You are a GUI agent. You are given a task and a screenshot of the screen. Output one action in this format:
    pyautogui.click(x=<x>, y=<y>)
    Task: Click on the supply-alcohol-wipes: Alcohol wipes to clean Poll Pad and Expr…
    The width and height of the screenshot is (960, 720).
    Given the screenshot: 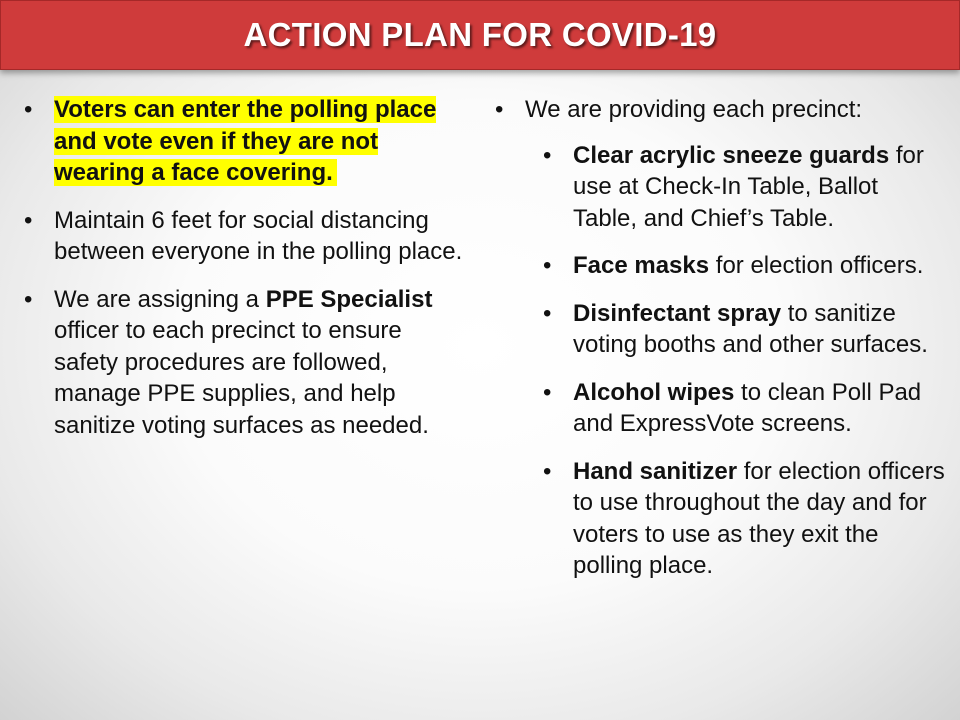 What is the action you would take?
    pyautogui.click(x=744, y=408)
    